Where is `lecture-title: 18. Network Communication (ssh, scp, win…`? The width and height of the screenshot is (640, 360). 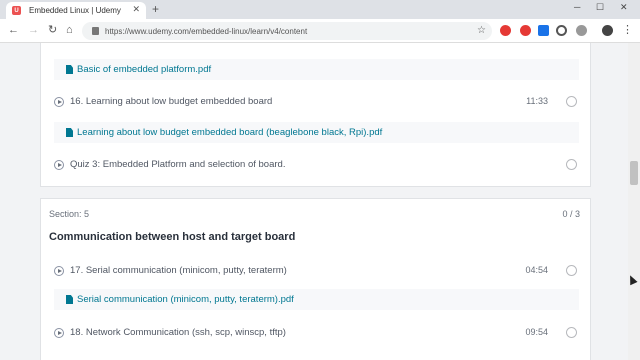 lecture-title: 18. Network Communication (ssh, scp, win… is located at coordinates (178, 332).